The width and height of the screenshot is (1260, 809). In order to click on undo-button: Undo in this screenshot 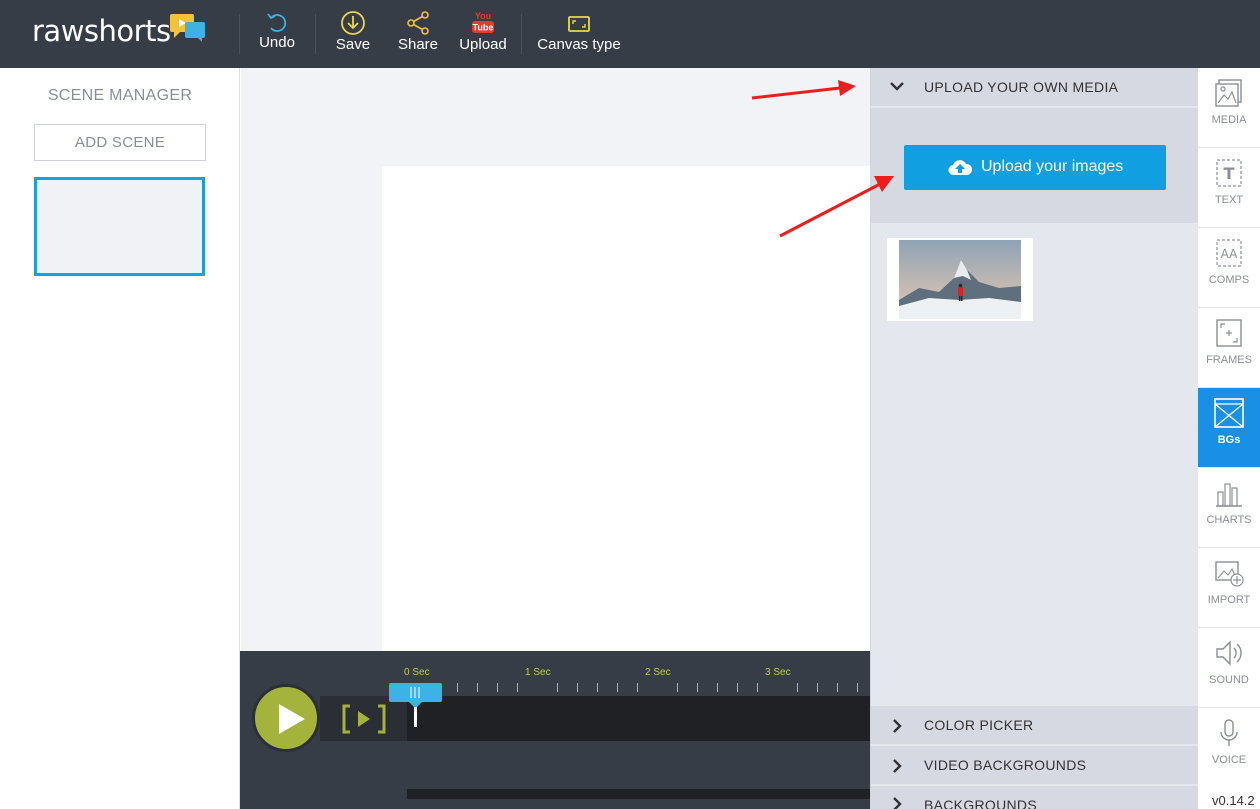, I will do `click(277, 34)`.